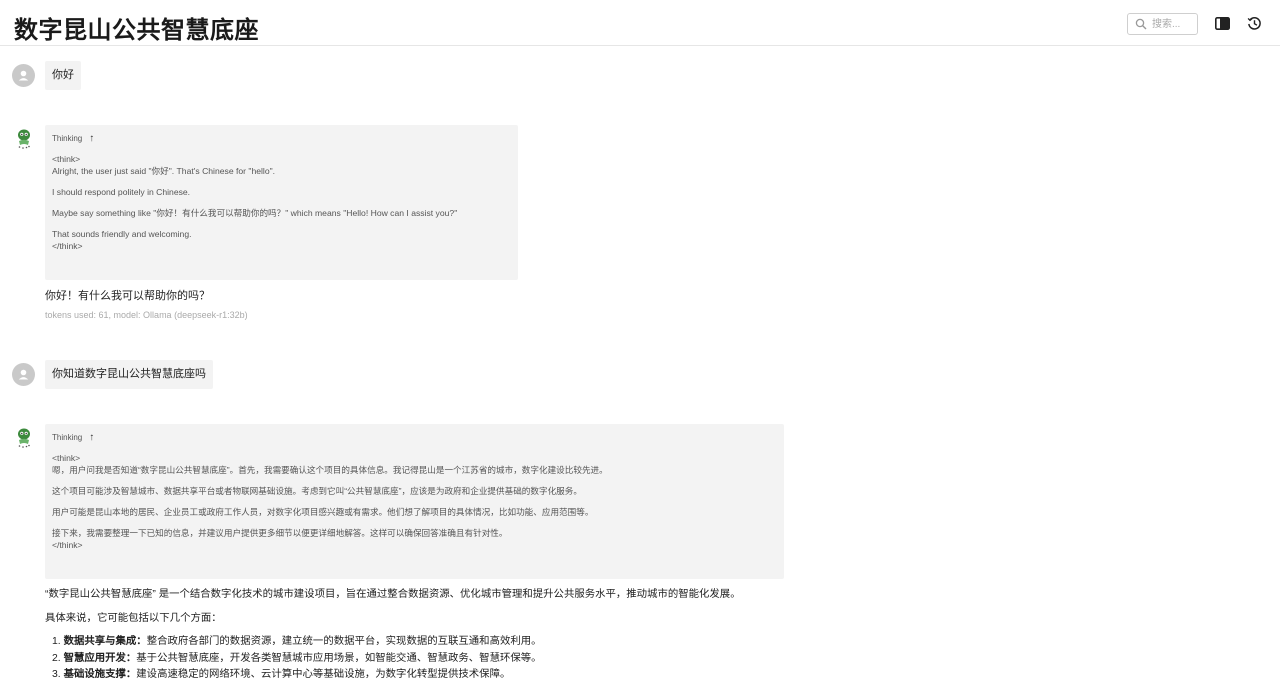 The width and height of the screenshot is (1280, 684). Describe the element at coordinates (63, 75) in the screenshot. I see `user-message: 你好` at that location.